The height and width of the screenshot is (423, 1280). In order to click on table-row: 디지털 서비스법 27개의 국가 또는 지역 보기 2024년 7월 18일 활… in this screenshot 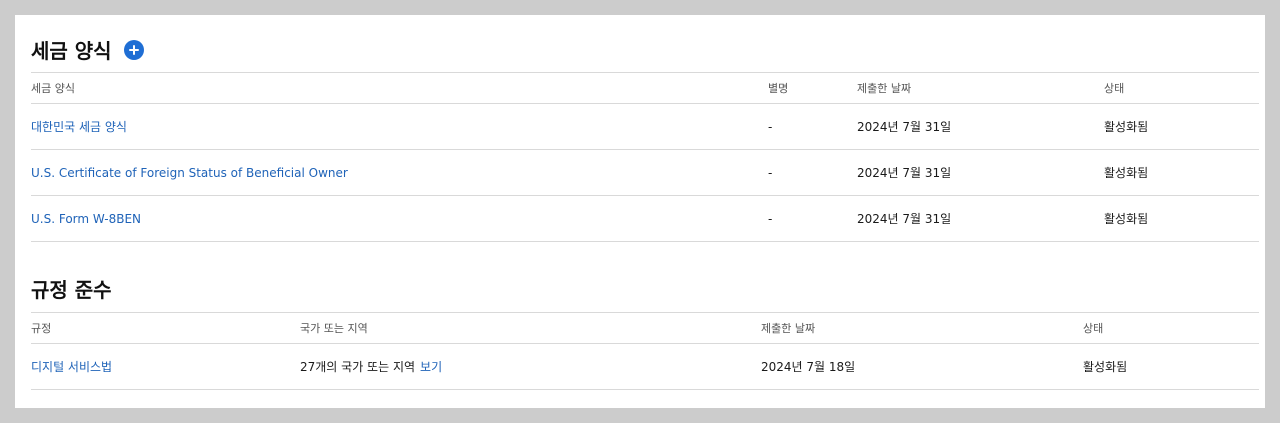, I will do `click(645, 367)`.